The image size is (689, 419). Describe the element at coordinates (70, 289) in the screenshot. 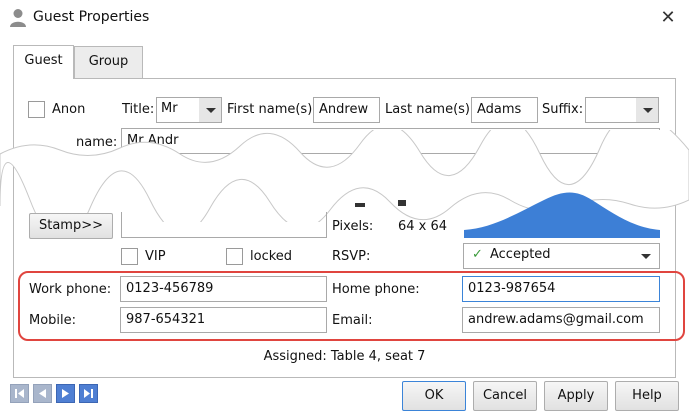

I see `work-phone-label: Work phone:` at that location.